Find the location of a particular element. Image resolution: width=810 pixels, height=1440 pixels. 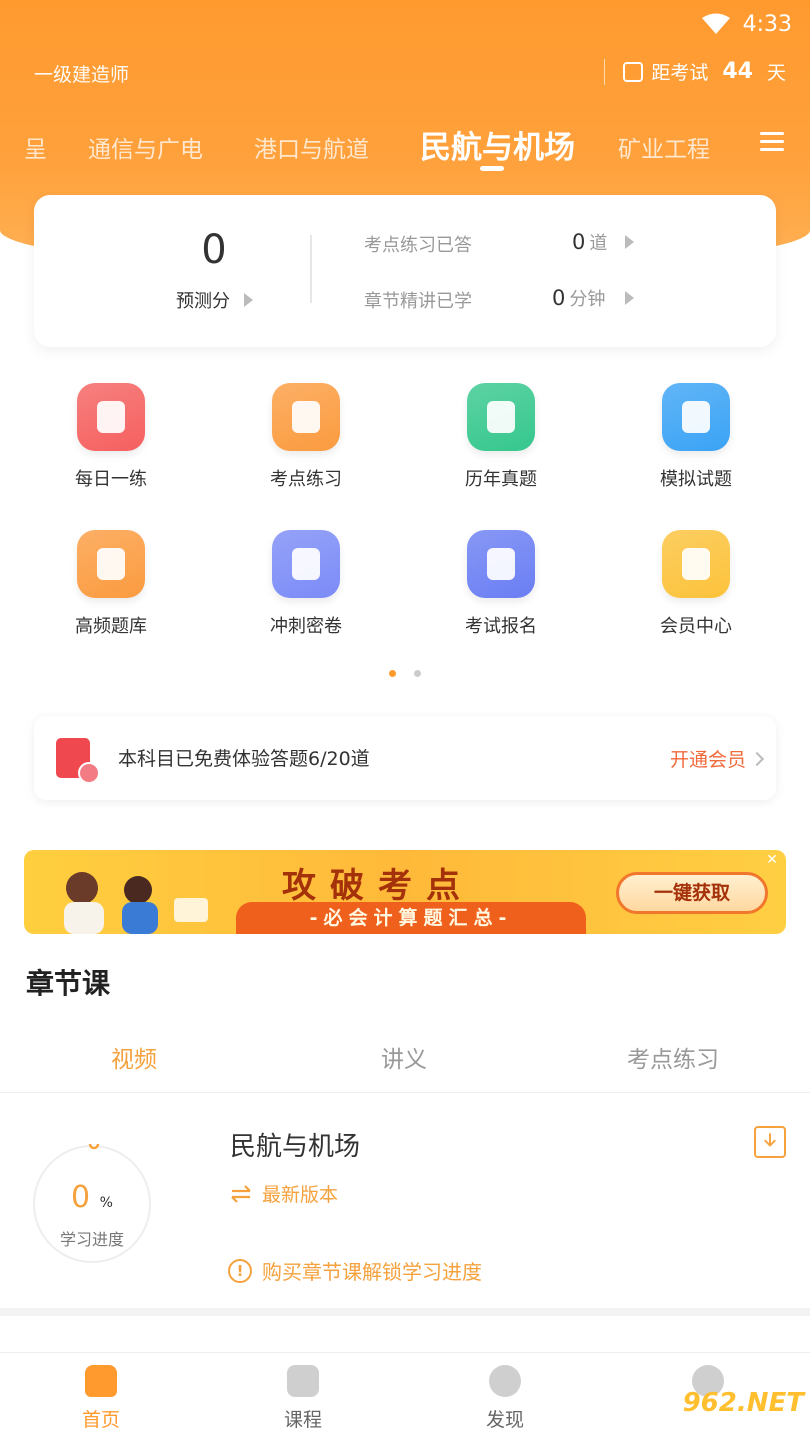

site-watermark: 962.NET is located at coordinates (743, 1403).